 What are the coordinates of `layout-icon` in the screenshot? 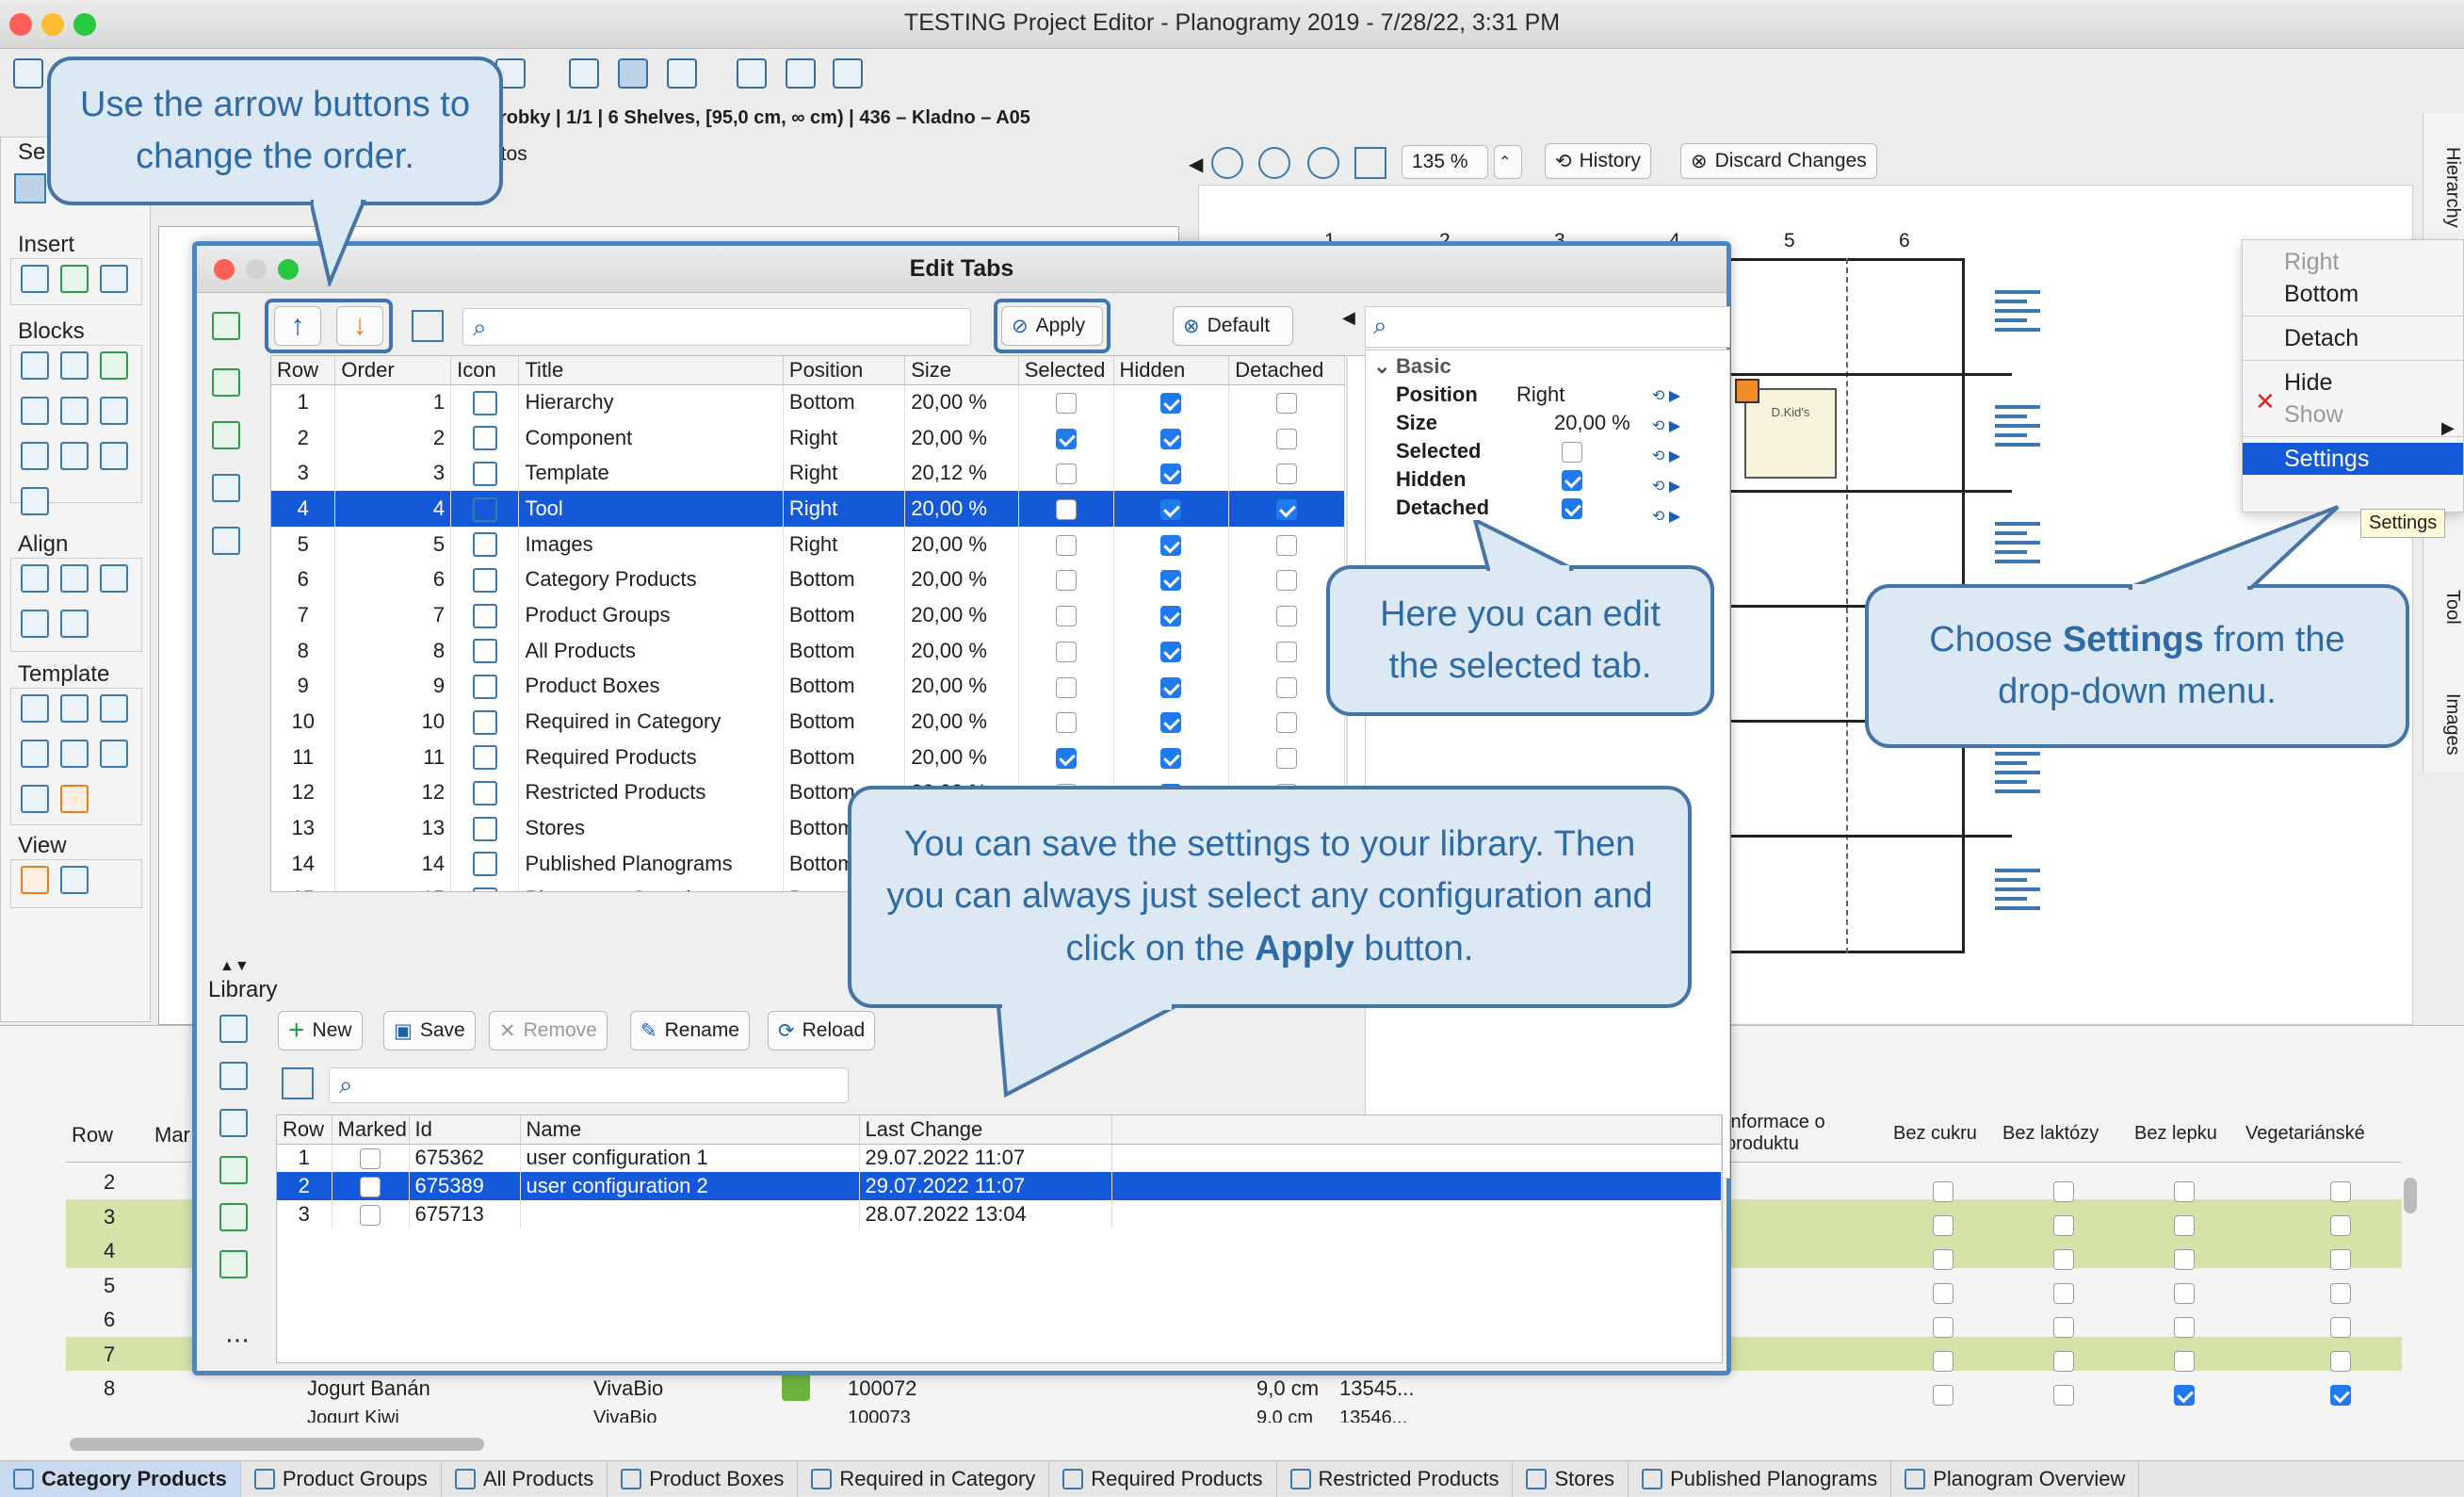 It's located at (584, 73).